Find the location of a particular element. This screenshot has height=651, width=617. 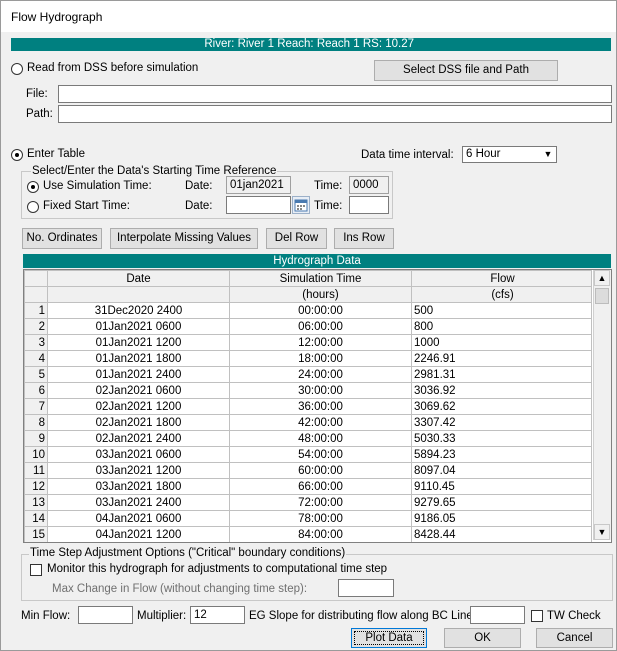

table-row: 11 03Jan2021 1200 60:00:00 8097.04 is located at coordinates (308, 470).